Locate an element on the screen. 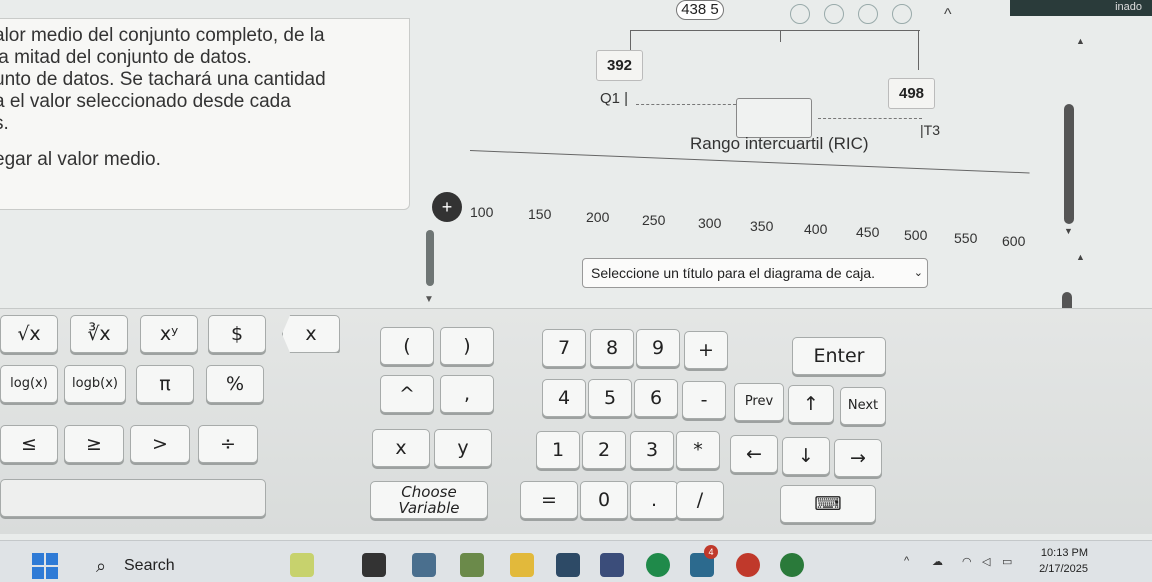  instruction-line: egar al valor medio. is located at coordinates (80, 159).